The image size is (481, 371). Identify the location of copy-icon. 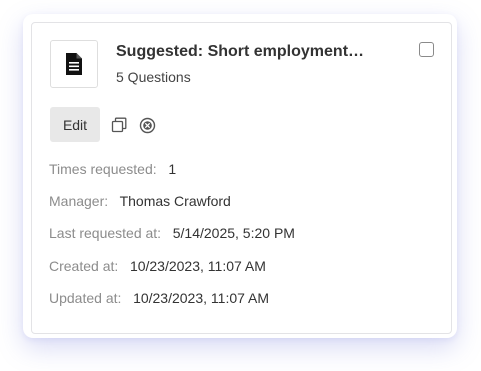
(119, 125).